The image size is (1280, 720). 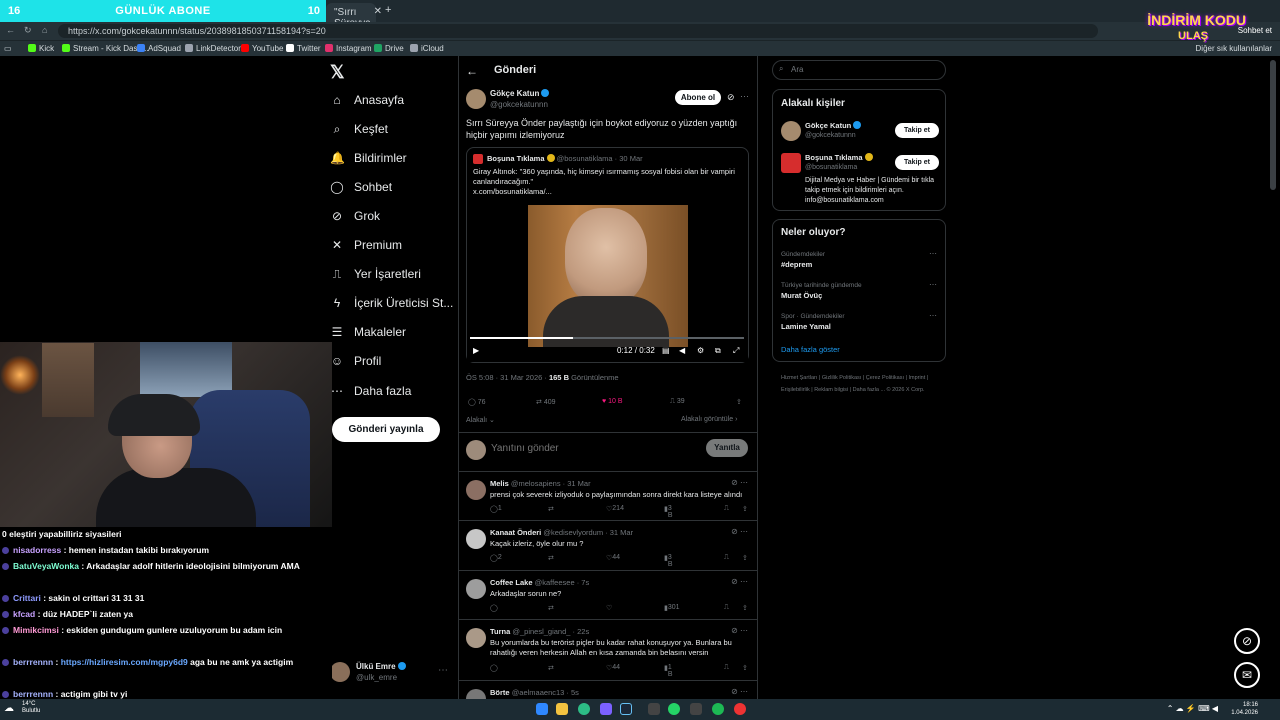 I want to click on chat-username: Mimikcimsi, so click(x=36, y=630).